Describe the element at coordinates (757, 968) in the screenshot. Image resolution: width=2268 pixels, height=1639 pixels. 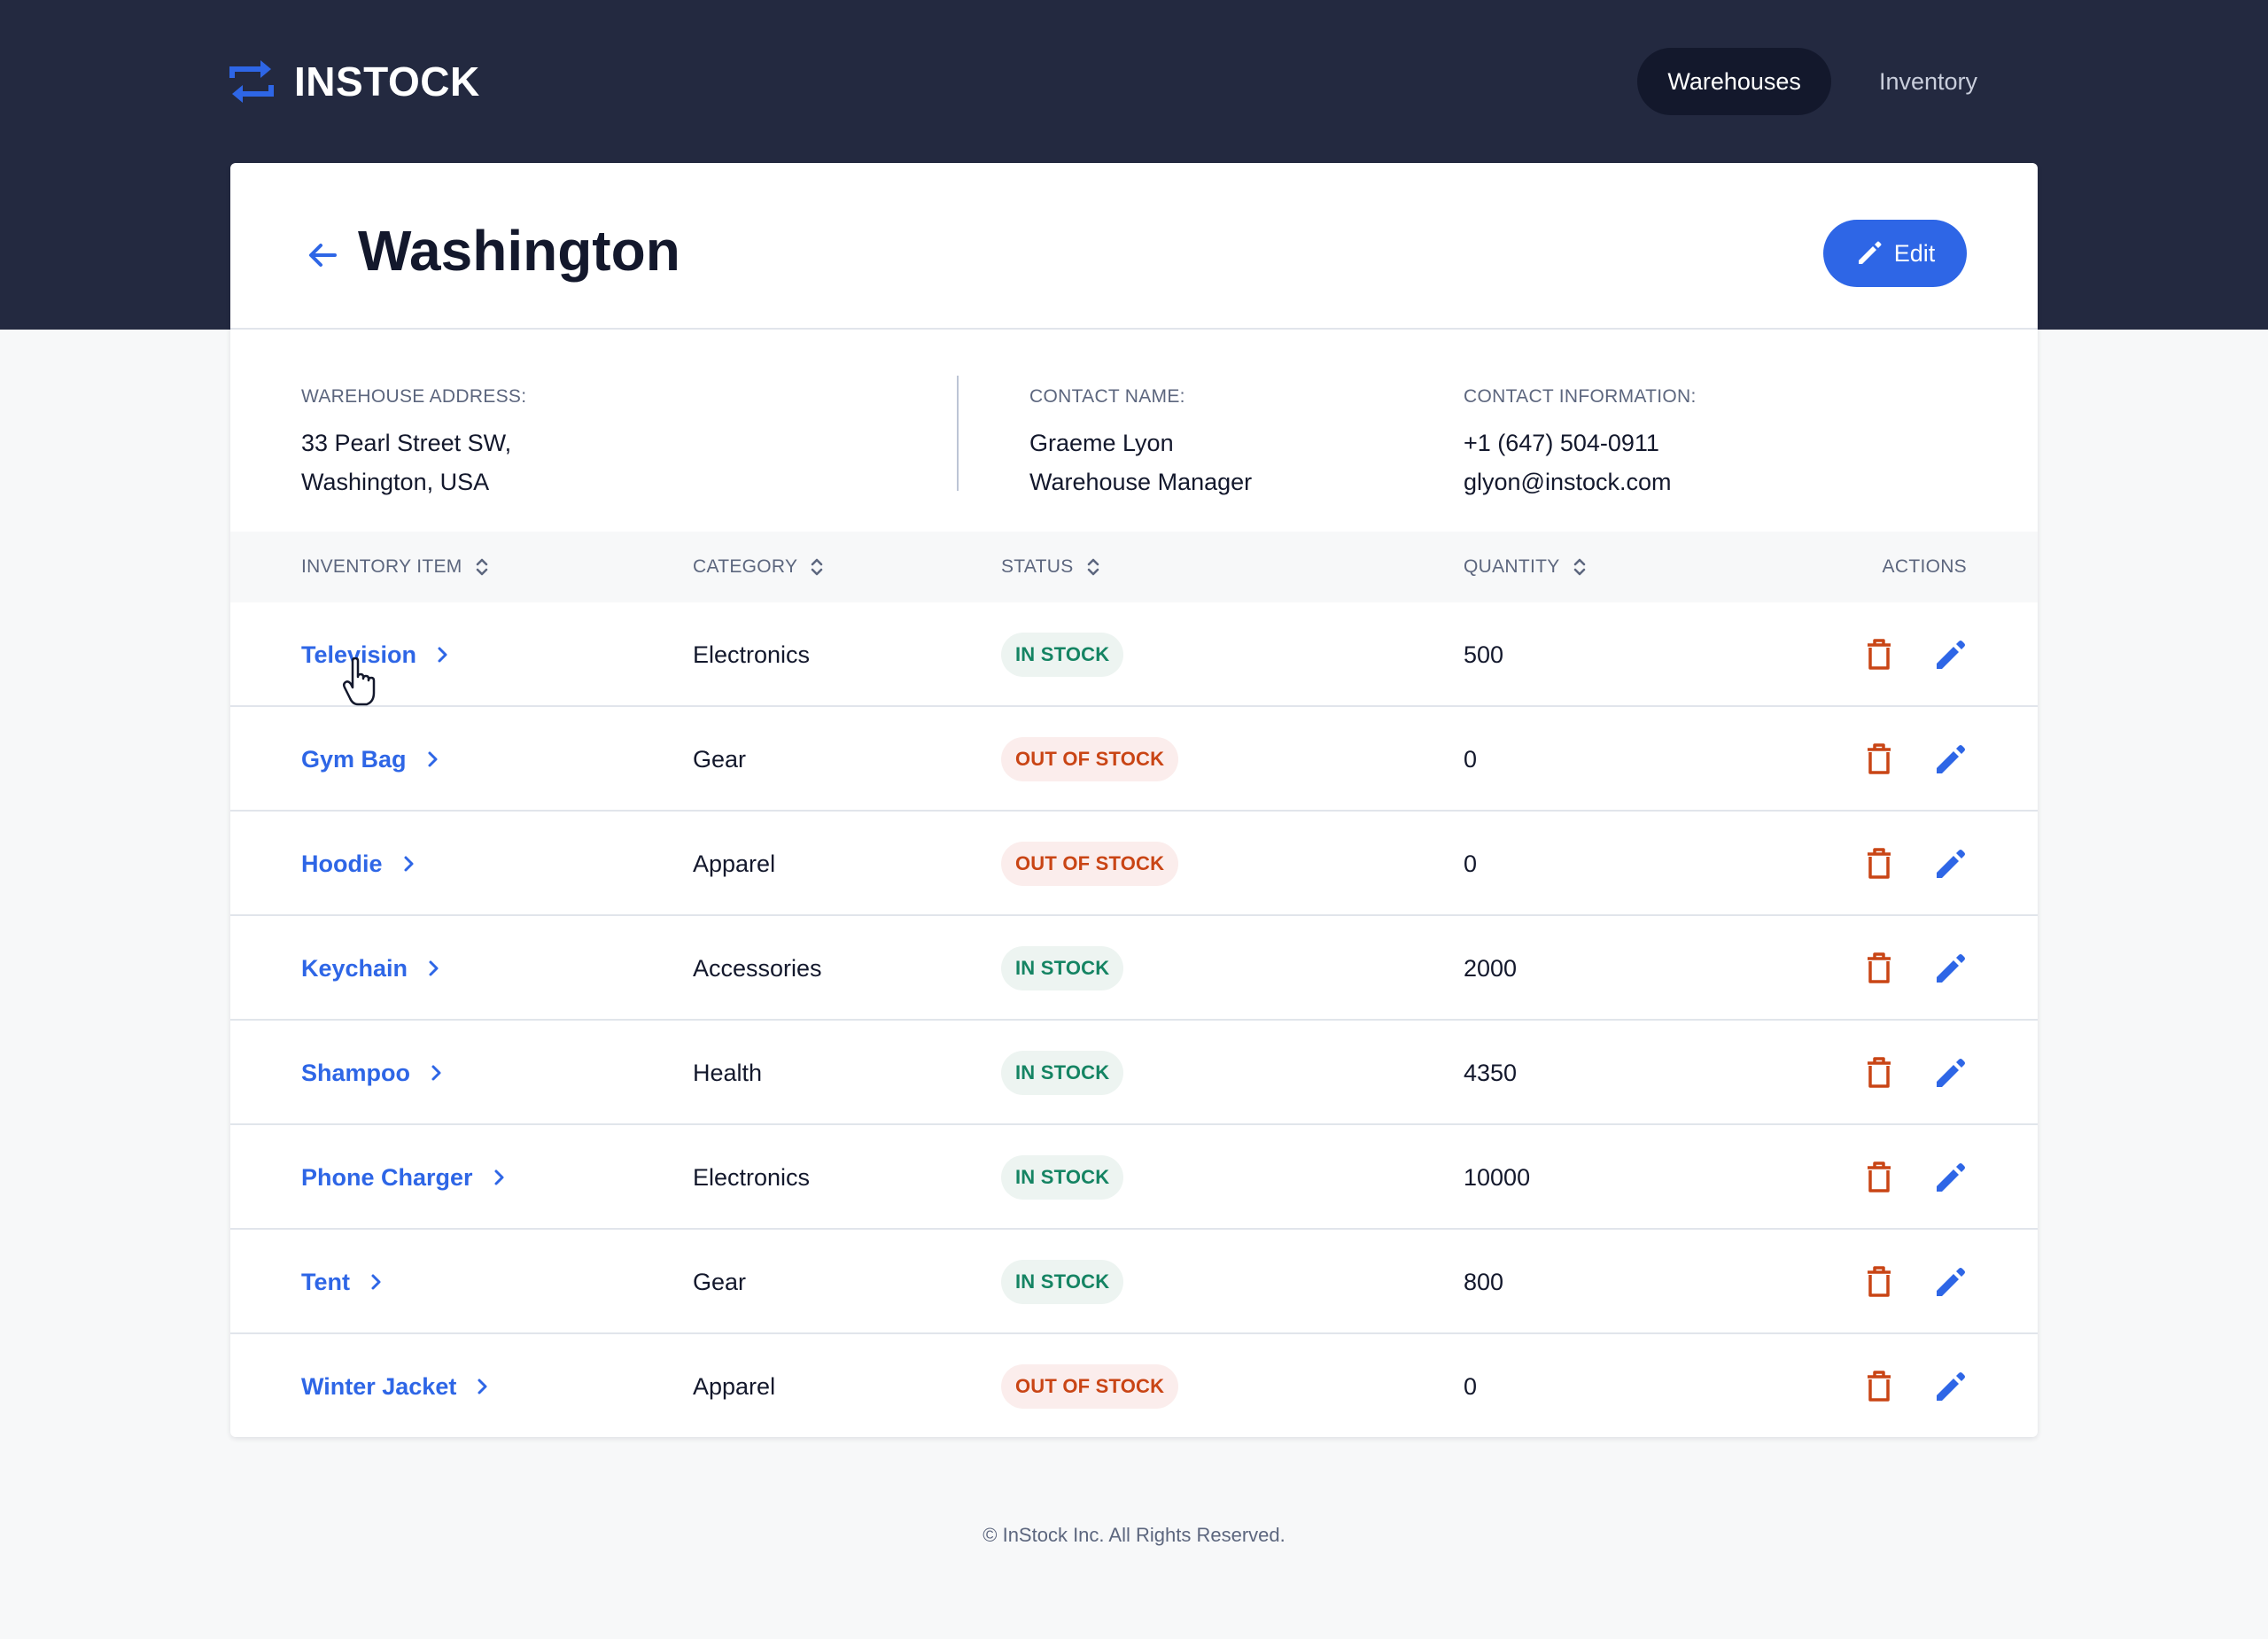
I see `category-cell: Accessories` at that location.